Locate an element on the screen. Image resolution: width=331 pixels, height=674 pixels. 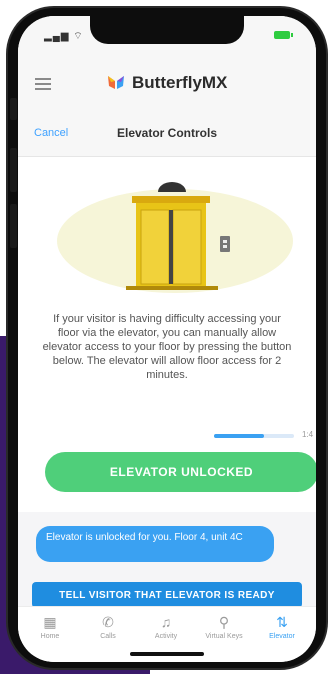
tab-activity: ♫ Activity is located at coordinates (166, 626).